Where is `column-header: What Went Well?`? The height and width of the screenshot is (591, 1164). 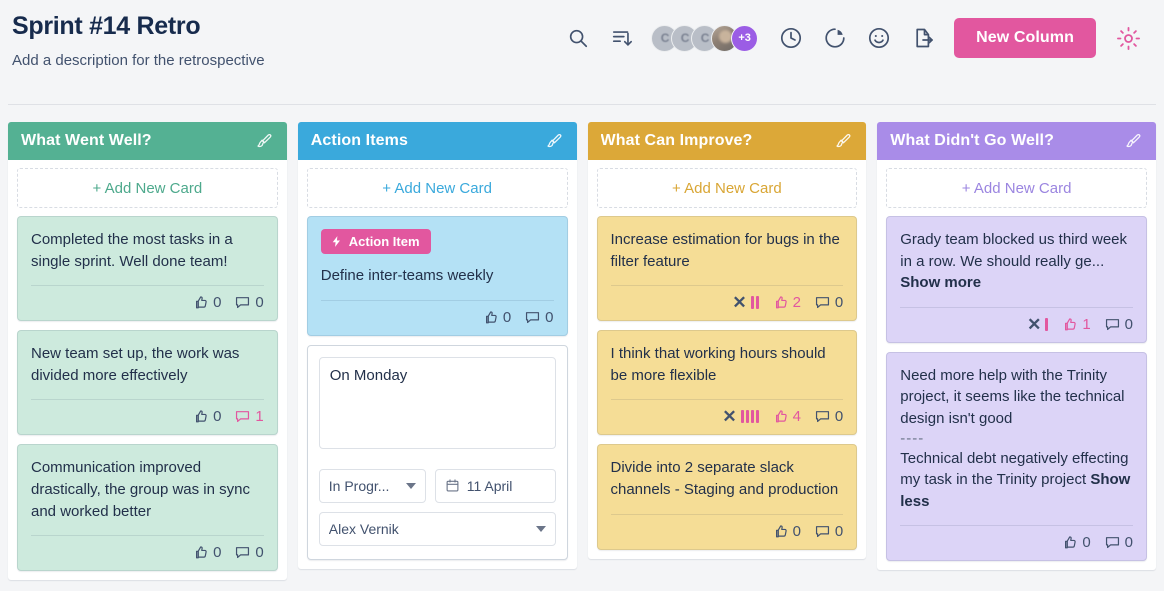
column-header: What Went Well? is located at coordinates (147, 141).